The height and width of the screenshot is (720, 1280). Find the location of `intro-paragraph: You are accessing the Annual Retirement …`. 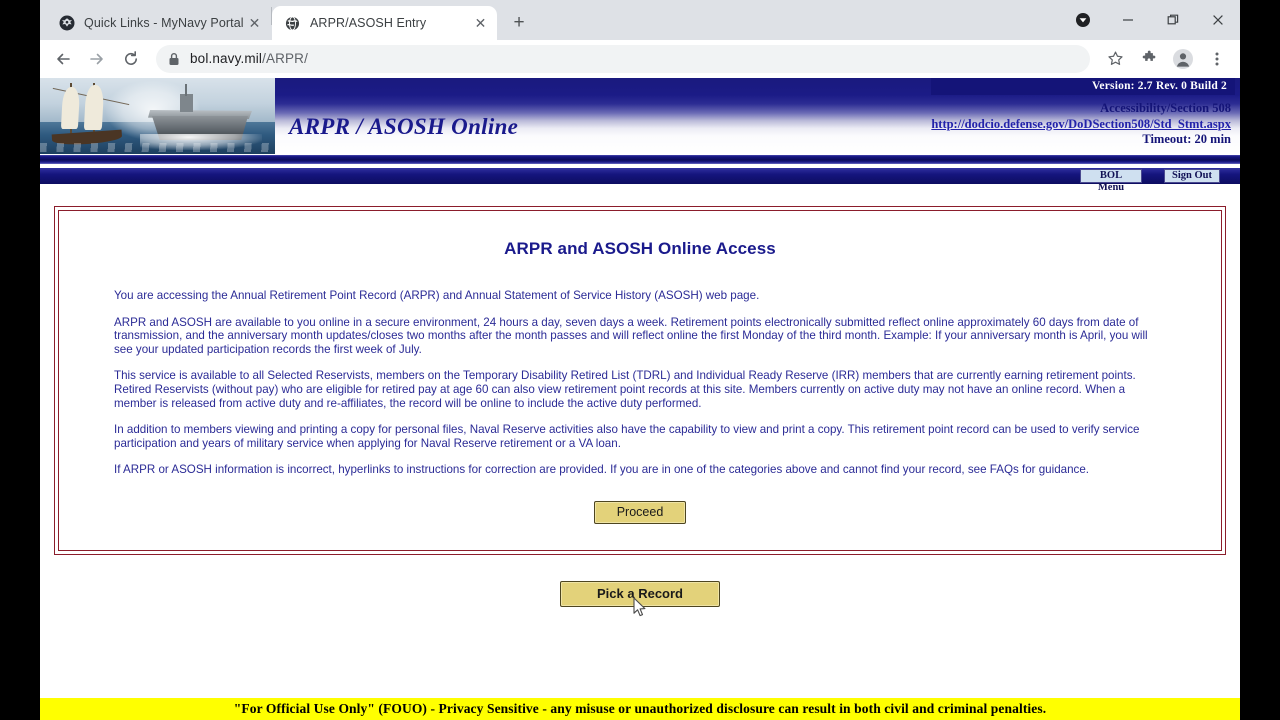

intro-paragraph: You are accessing the Annual Retirement … is located at coordinates (437, 295).